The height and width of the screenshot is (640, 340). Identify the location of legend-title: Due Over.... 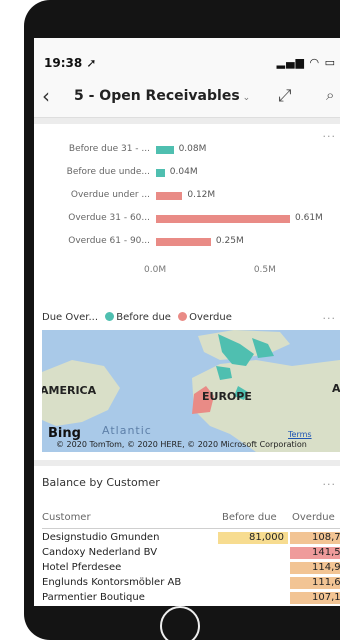
(70, 317).